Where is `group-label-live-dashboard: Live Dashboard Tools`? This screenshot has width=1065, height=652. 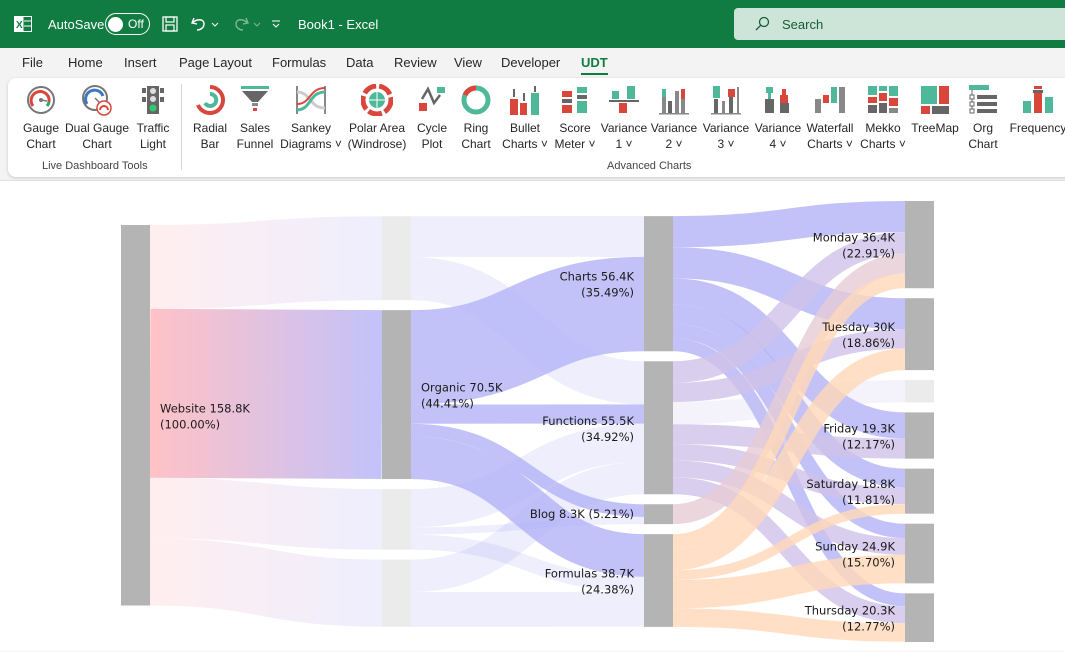
group-label-live-dashboard: Live Dashboard Tools is located at coordinates (95, 166).